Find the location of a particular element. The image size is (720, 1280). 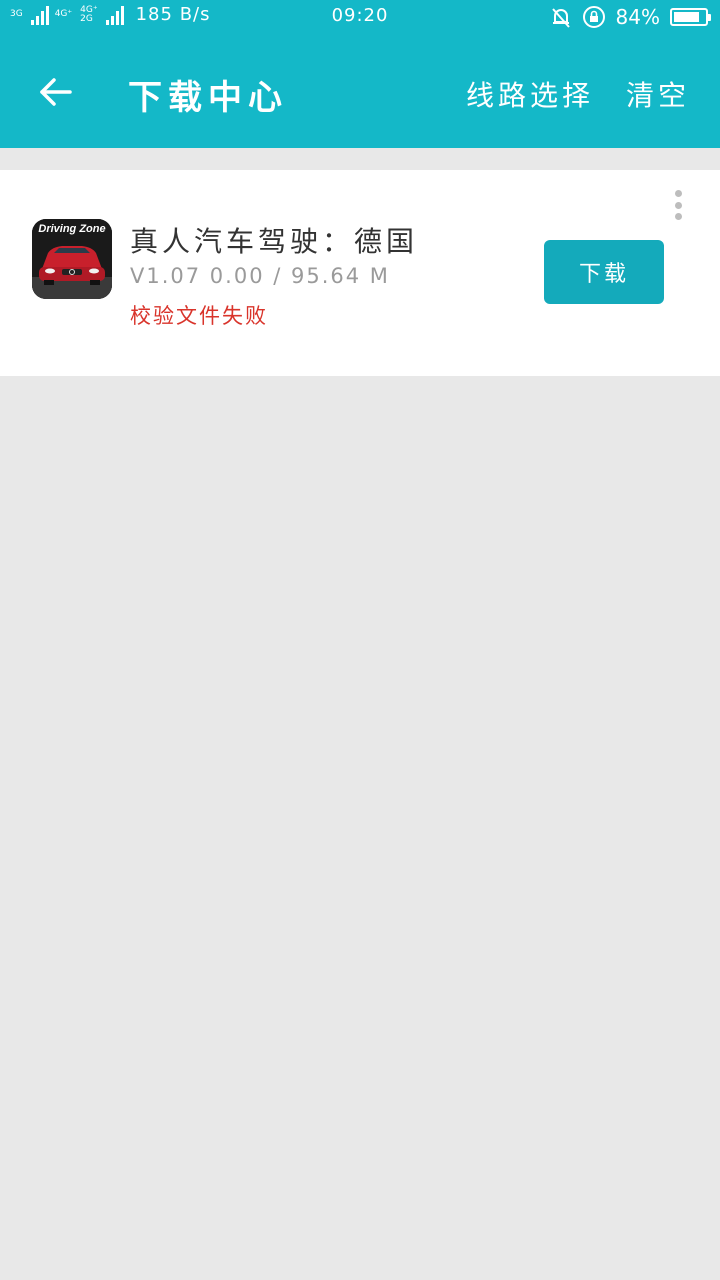

battery-icon is located at coordinates (690, 17).